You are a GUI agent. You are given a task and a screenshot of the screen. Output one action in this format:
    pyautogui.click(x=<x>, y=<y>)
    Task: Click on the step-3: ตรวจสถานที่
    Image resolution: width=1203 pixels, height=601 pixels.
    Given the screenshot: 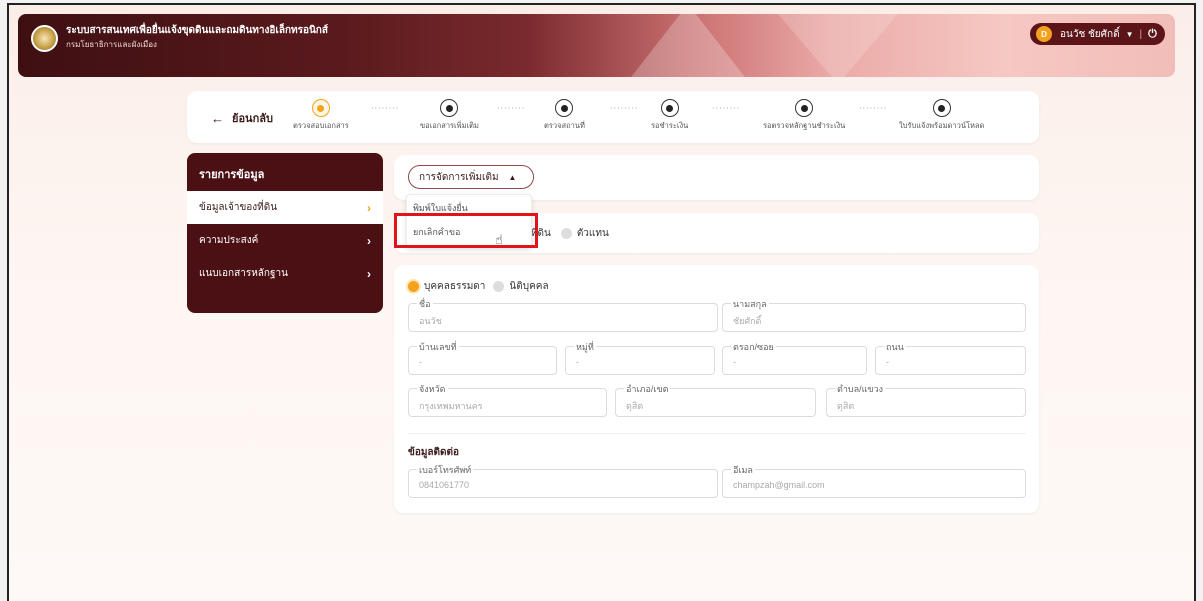 What is the action you would take?
    pyautogui.click(x=564, y=115)
    